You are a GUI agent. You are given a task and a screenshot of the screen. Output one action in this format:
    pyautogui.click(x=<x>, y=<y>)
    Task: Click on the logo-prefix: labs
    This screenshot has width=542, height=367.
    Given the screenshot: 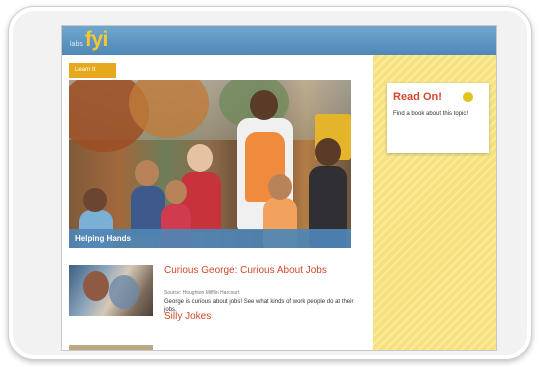 What is the action you would take?
    pyautogui.click(x=76, y=44)
    